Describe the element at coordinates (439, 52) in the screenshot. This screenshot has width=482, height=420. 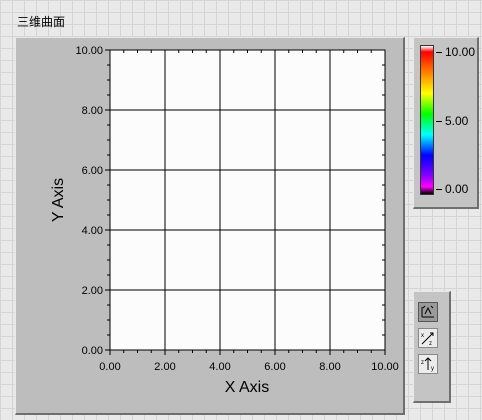
I see `ramp-tick-max` at that location.